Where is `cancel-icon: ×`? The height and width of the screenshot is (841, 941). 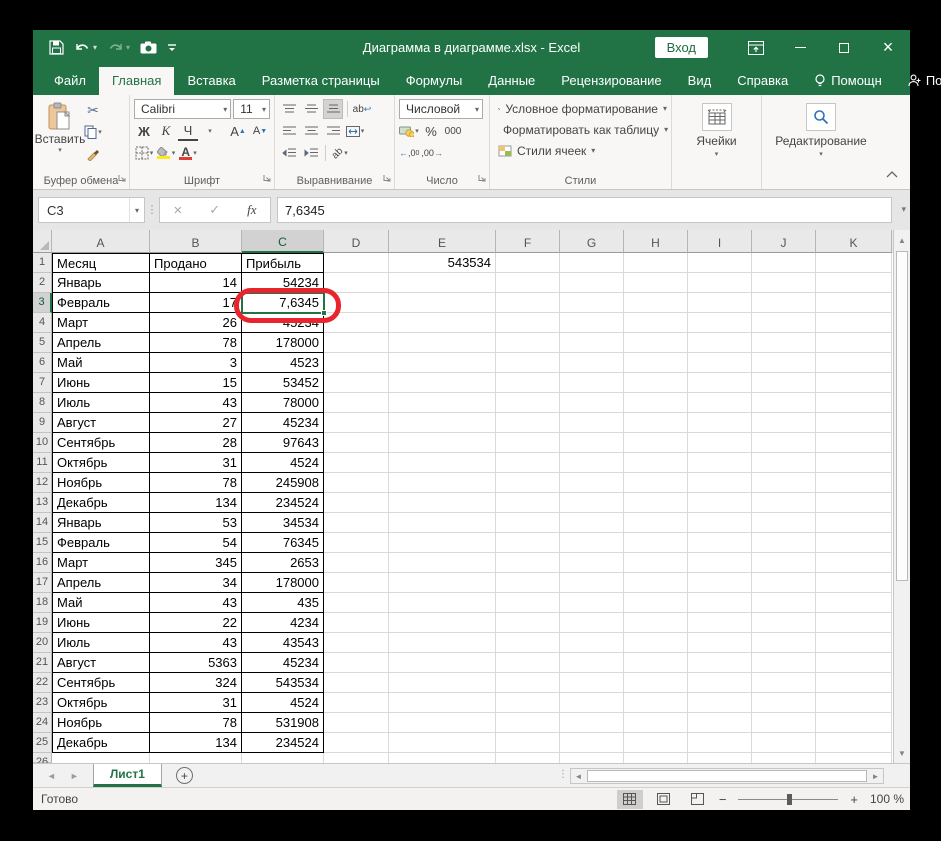
cancel-icon: × is located at coordinates (177, 210).